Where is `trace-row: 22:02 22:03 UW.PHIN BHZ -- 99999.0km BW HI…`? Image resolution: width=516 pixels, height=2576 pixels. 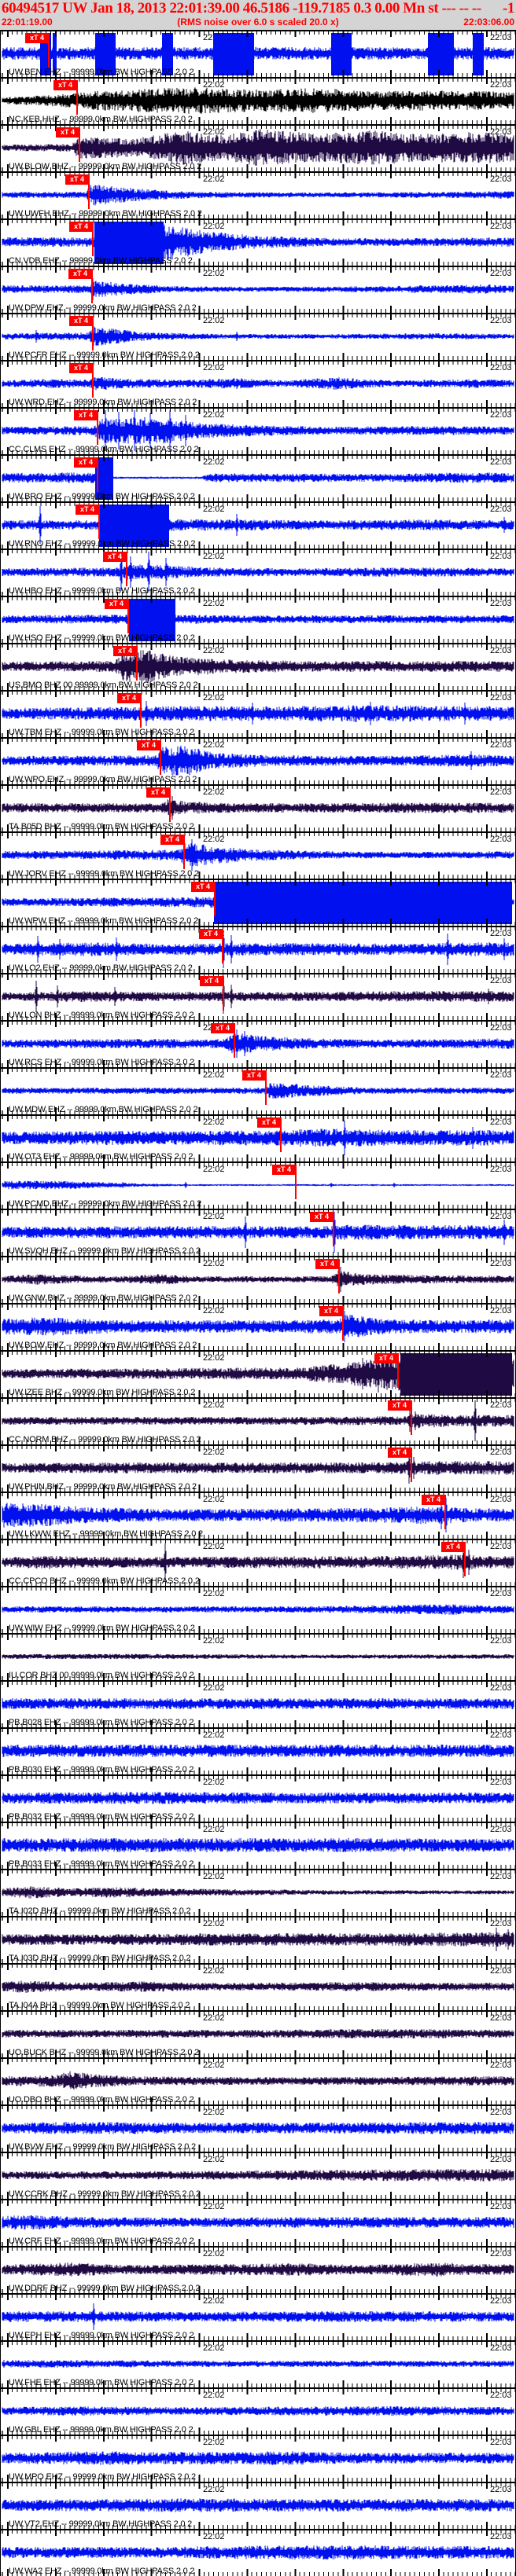
trace-row: 22:02 22:03 UW.PHIN BHZ -- 99999.0km BW HI… is located at coordinates (258, 1468).